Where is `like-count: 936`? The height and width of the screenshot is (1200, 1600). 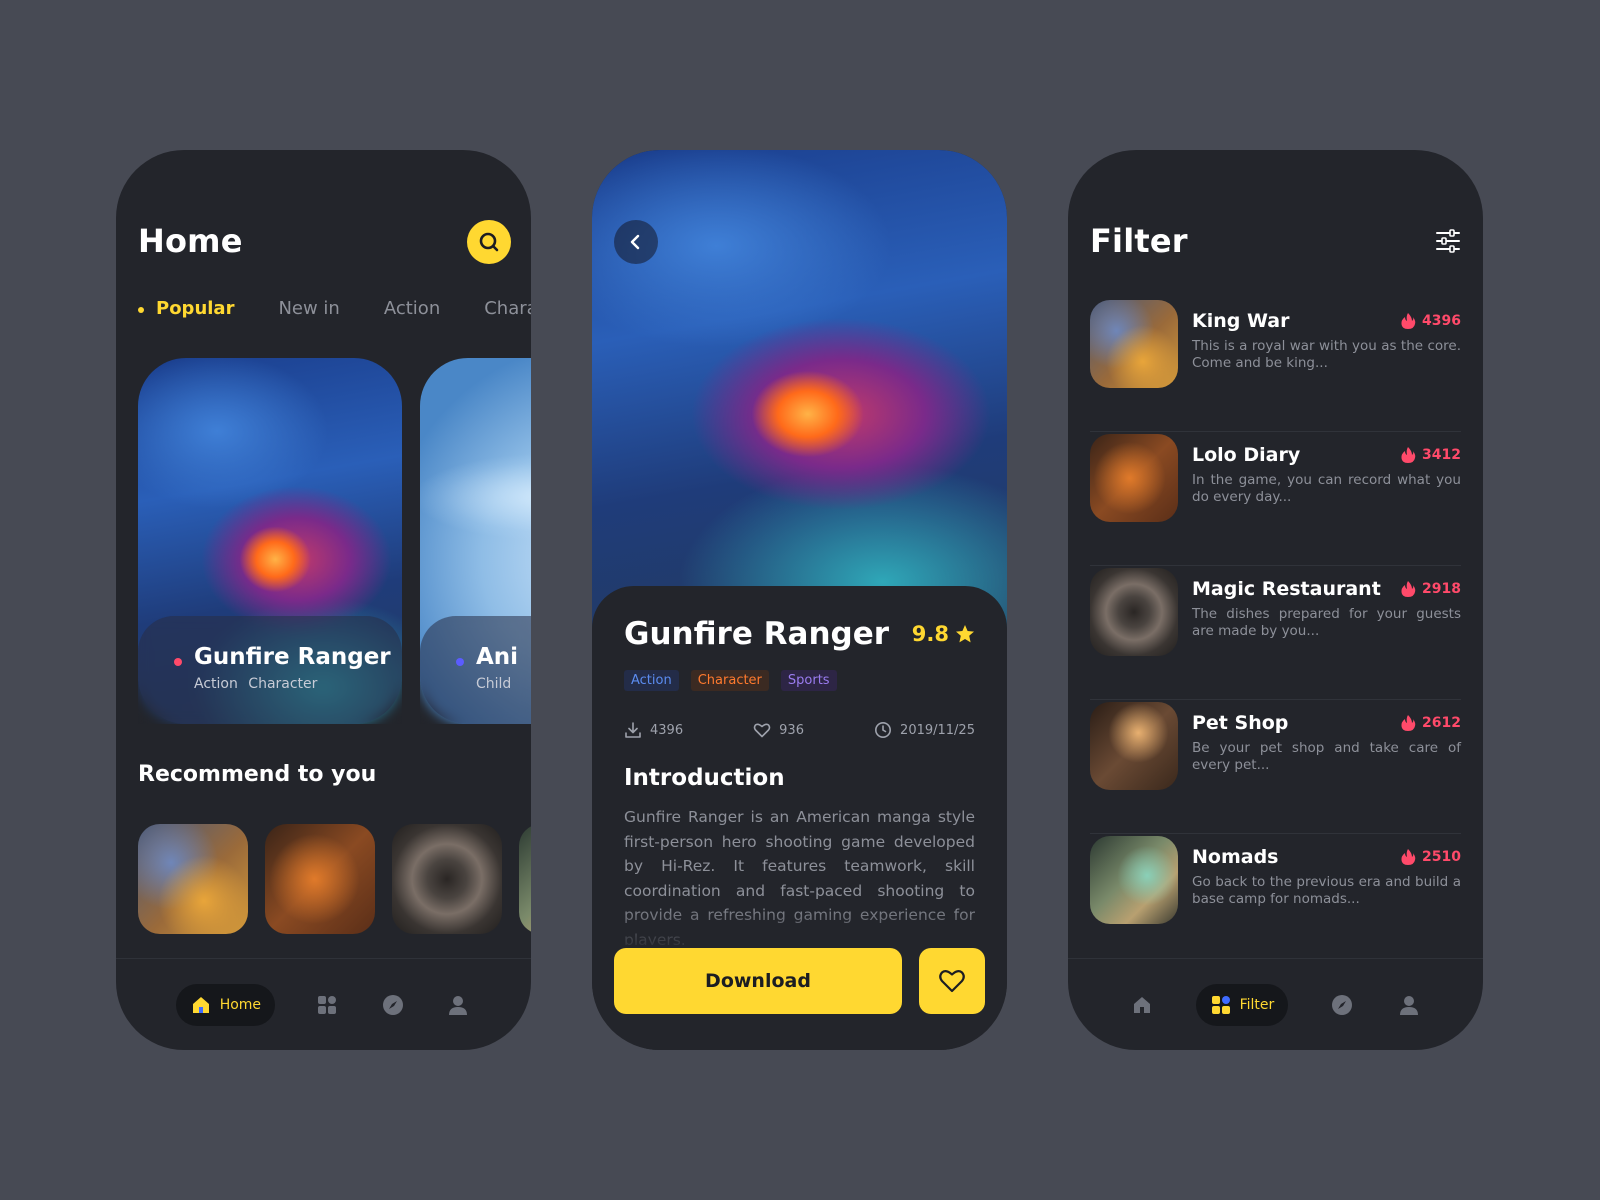 like-count: 936 is located at coordinates (778, 730).